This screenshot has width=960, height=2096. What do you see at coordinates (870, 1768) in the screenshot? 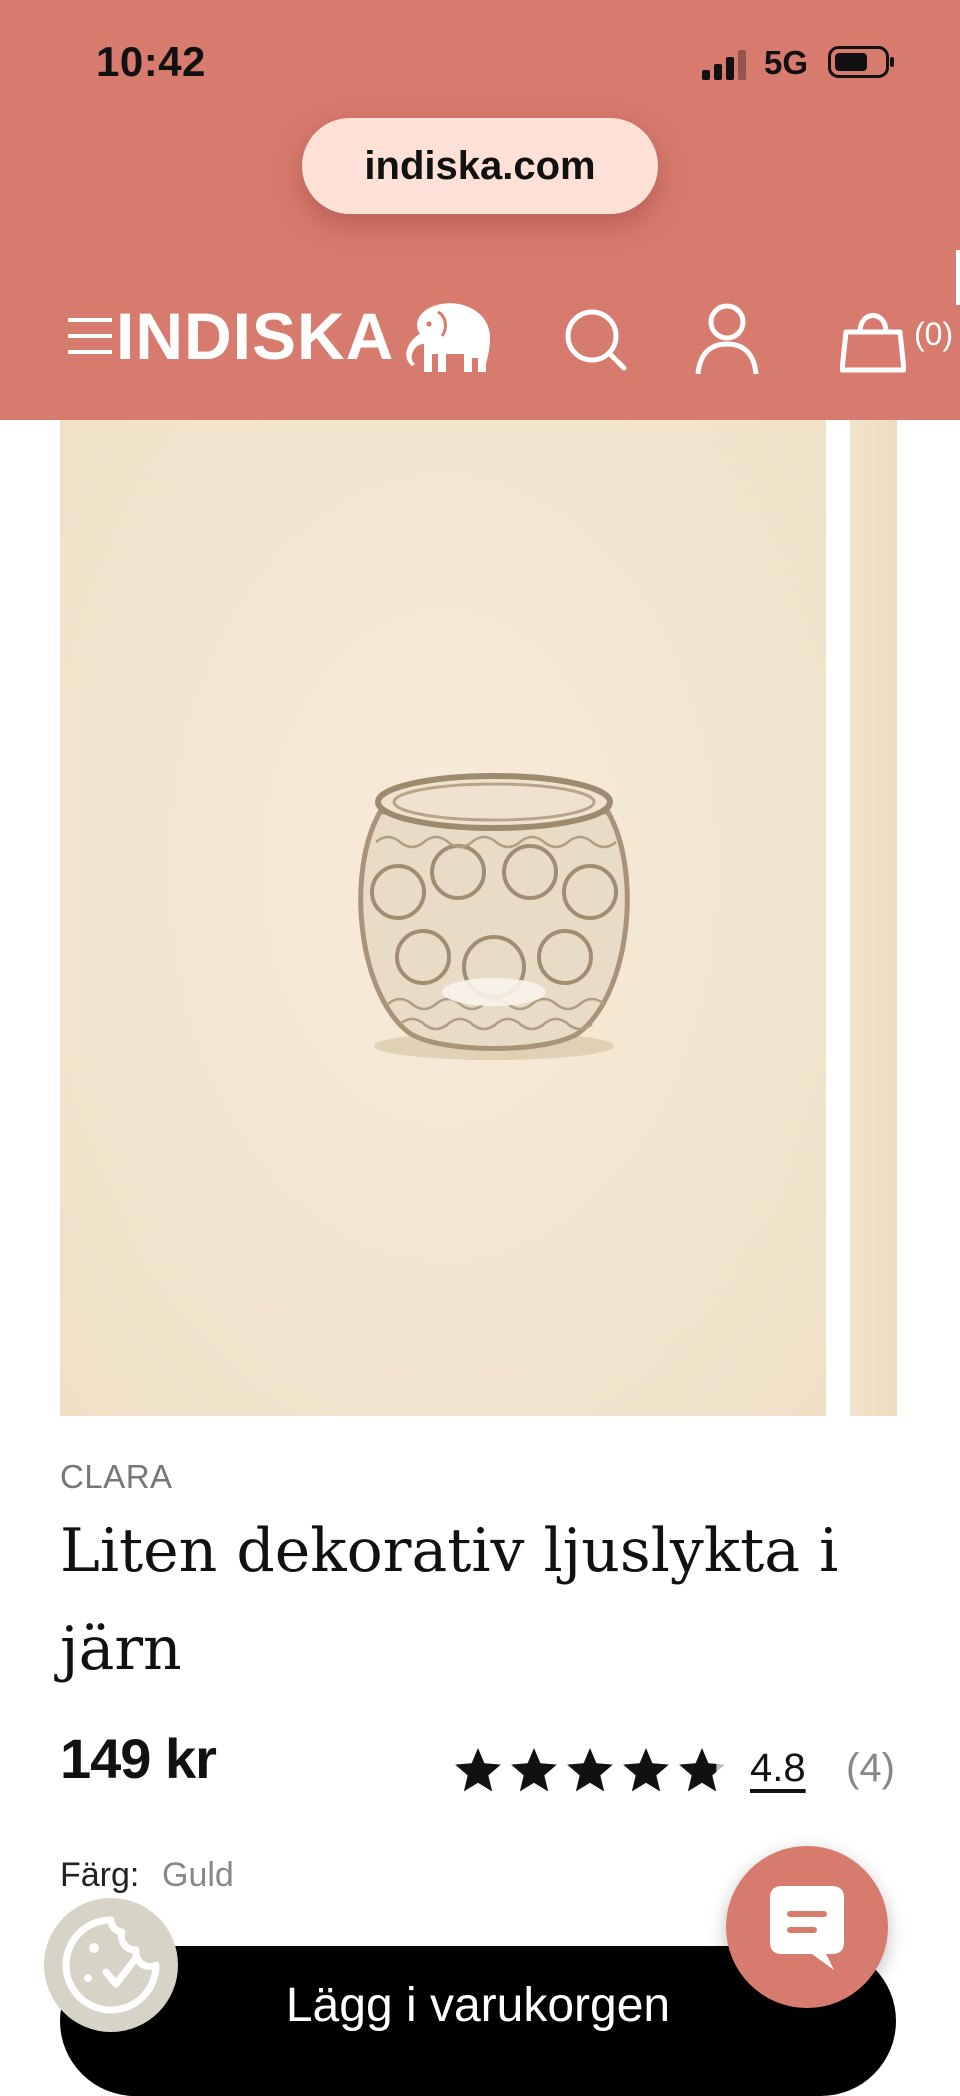
I see `review-count: (4)` at bounding box center [870, 1768].